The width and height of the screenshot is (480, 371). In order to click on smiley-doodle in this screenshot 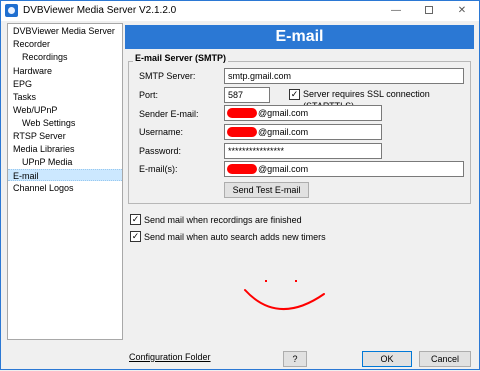, I will do `click(284, 295)`.